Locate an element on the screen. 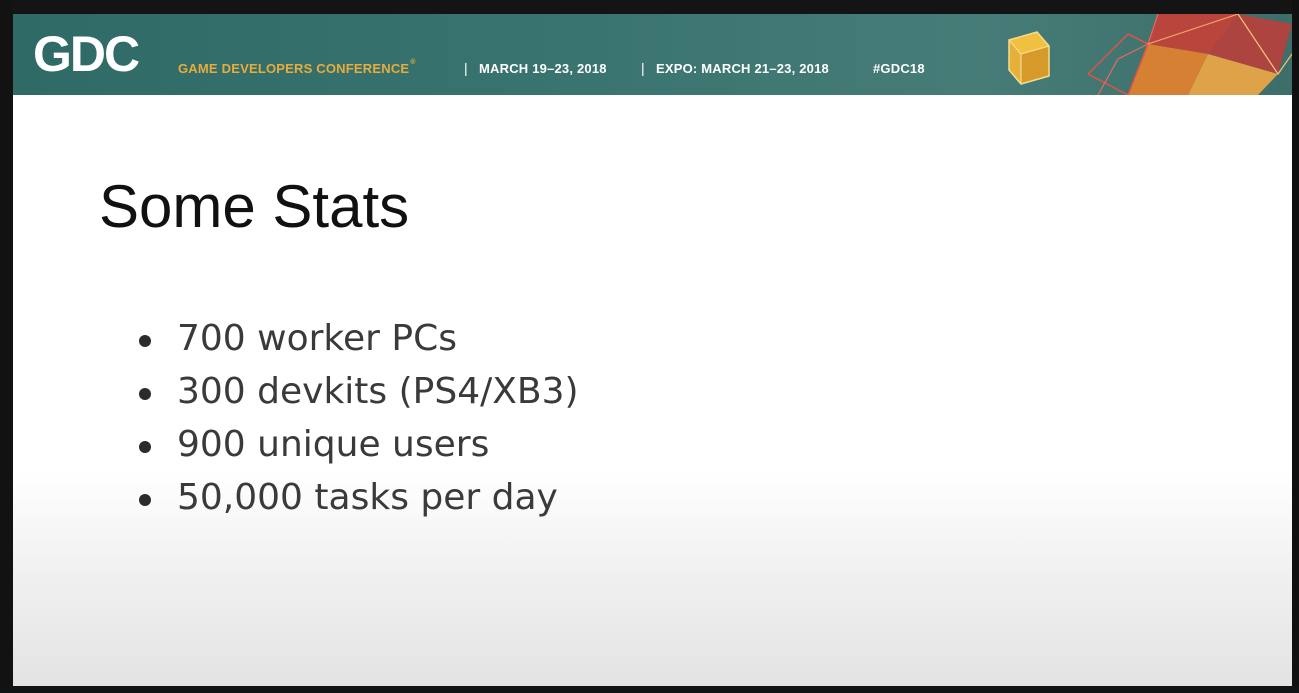  hashtag: #GDC18 is located at coordinates (899, 68).